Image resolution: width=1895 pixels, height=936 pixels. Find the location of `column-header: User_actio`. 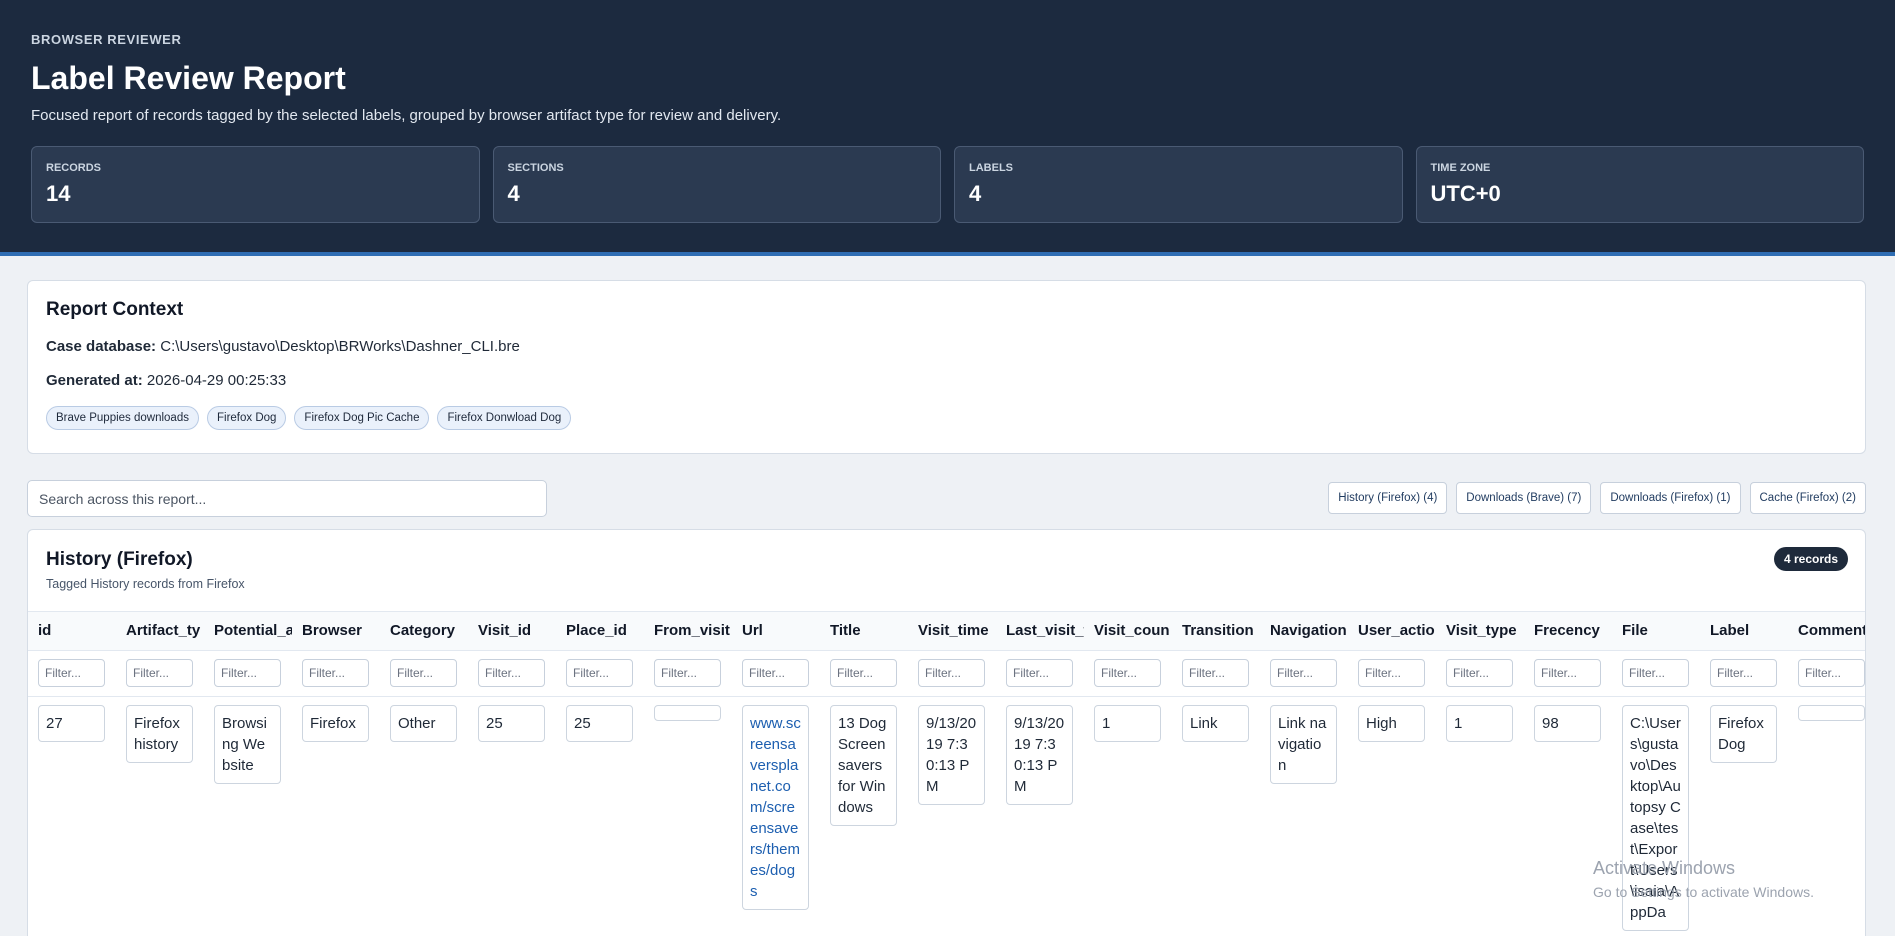

column-header: User_actio is located at coordinates (1392, 631).